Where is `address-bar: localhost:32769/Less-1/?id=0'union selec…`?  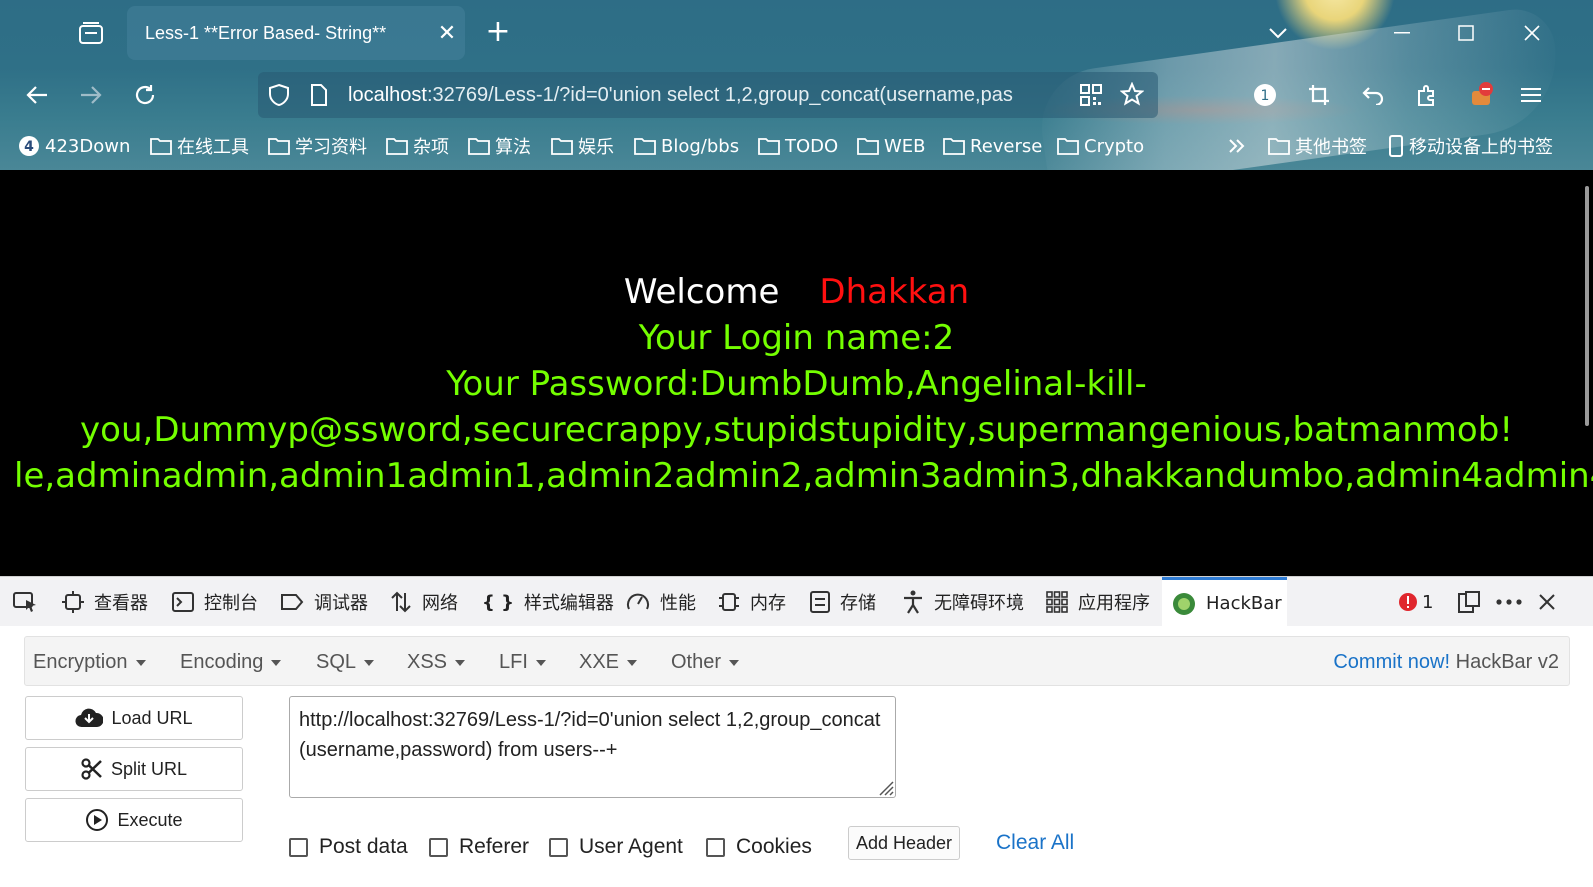 address-bar: localhost:32769/Less-1/?id=0'union selec… is located at coordinates (708, 95).